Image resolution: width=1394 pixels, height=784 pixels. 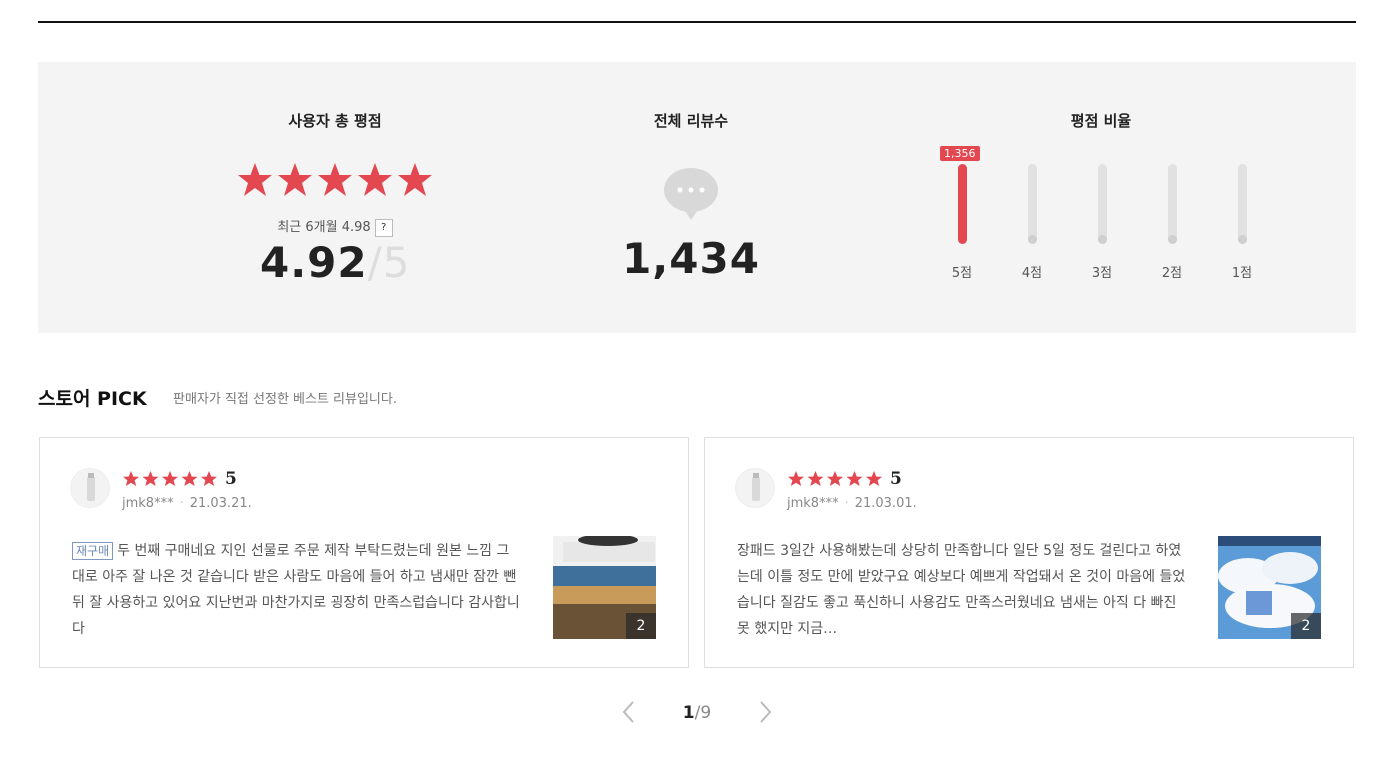 I want to click on chevron-left-icon, so click(x=628, y=712).